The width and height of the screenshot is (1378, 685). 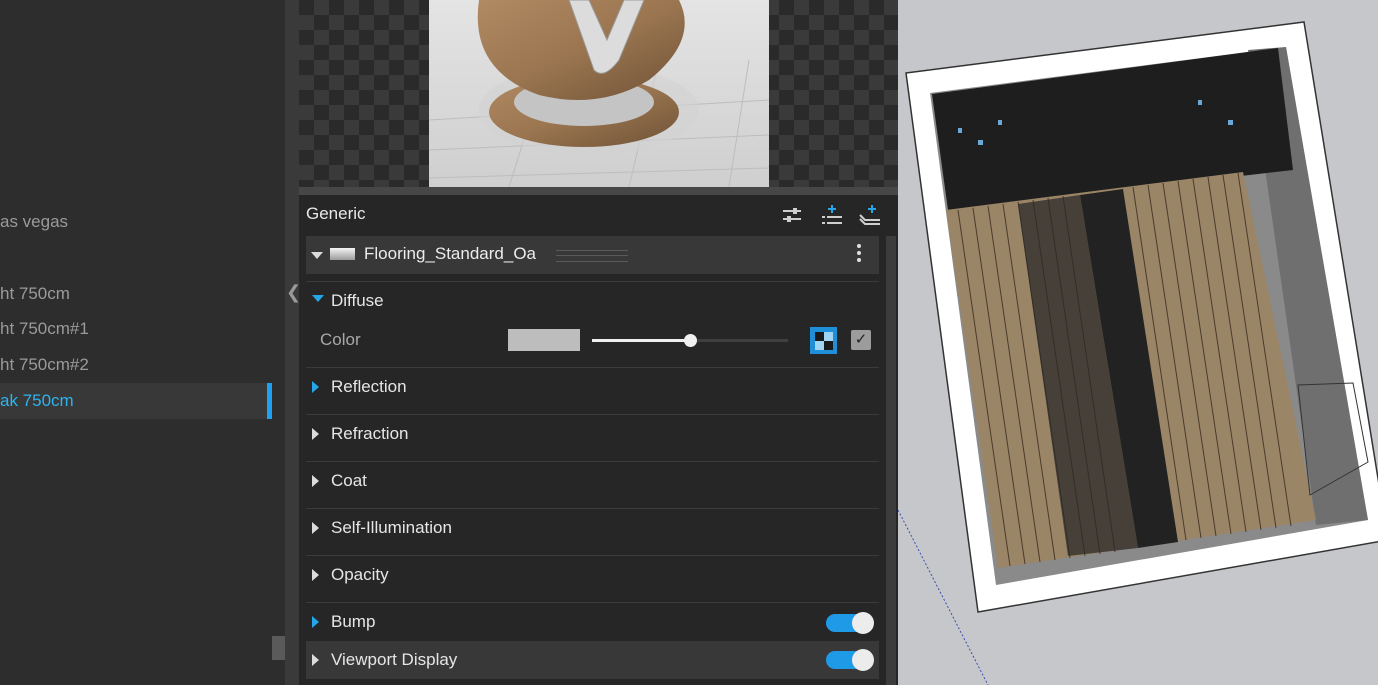 I want to click on add-layer-icon, so click(x=832, y=215).